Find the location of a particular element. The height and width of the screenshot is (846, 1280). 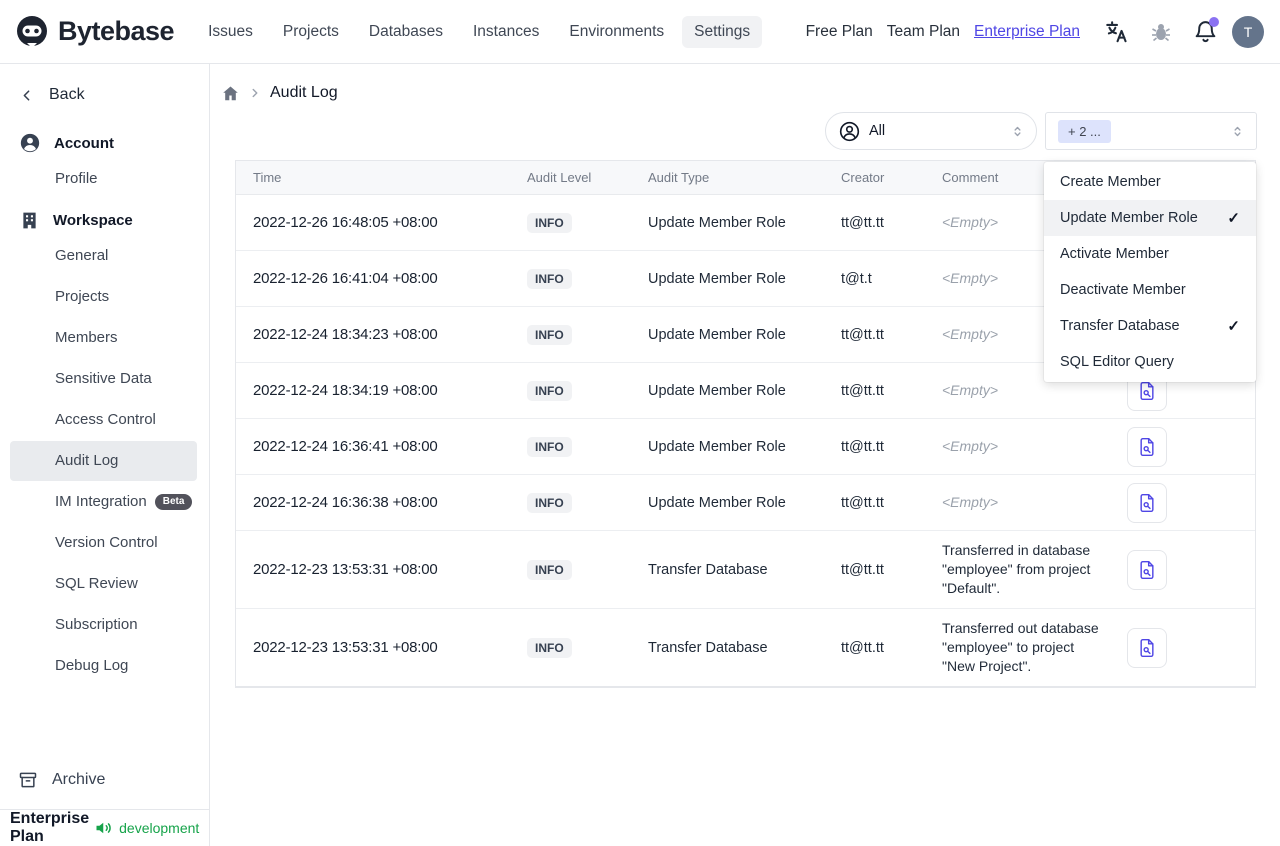

menu-item-label: Deactivate Member is located at coordinates (1123, 290).